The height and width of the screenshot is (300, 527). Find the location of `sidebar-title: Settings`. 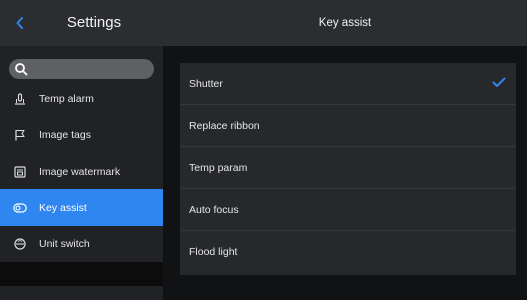

sidebar-title: Settings is located at coordinates (94, 22).